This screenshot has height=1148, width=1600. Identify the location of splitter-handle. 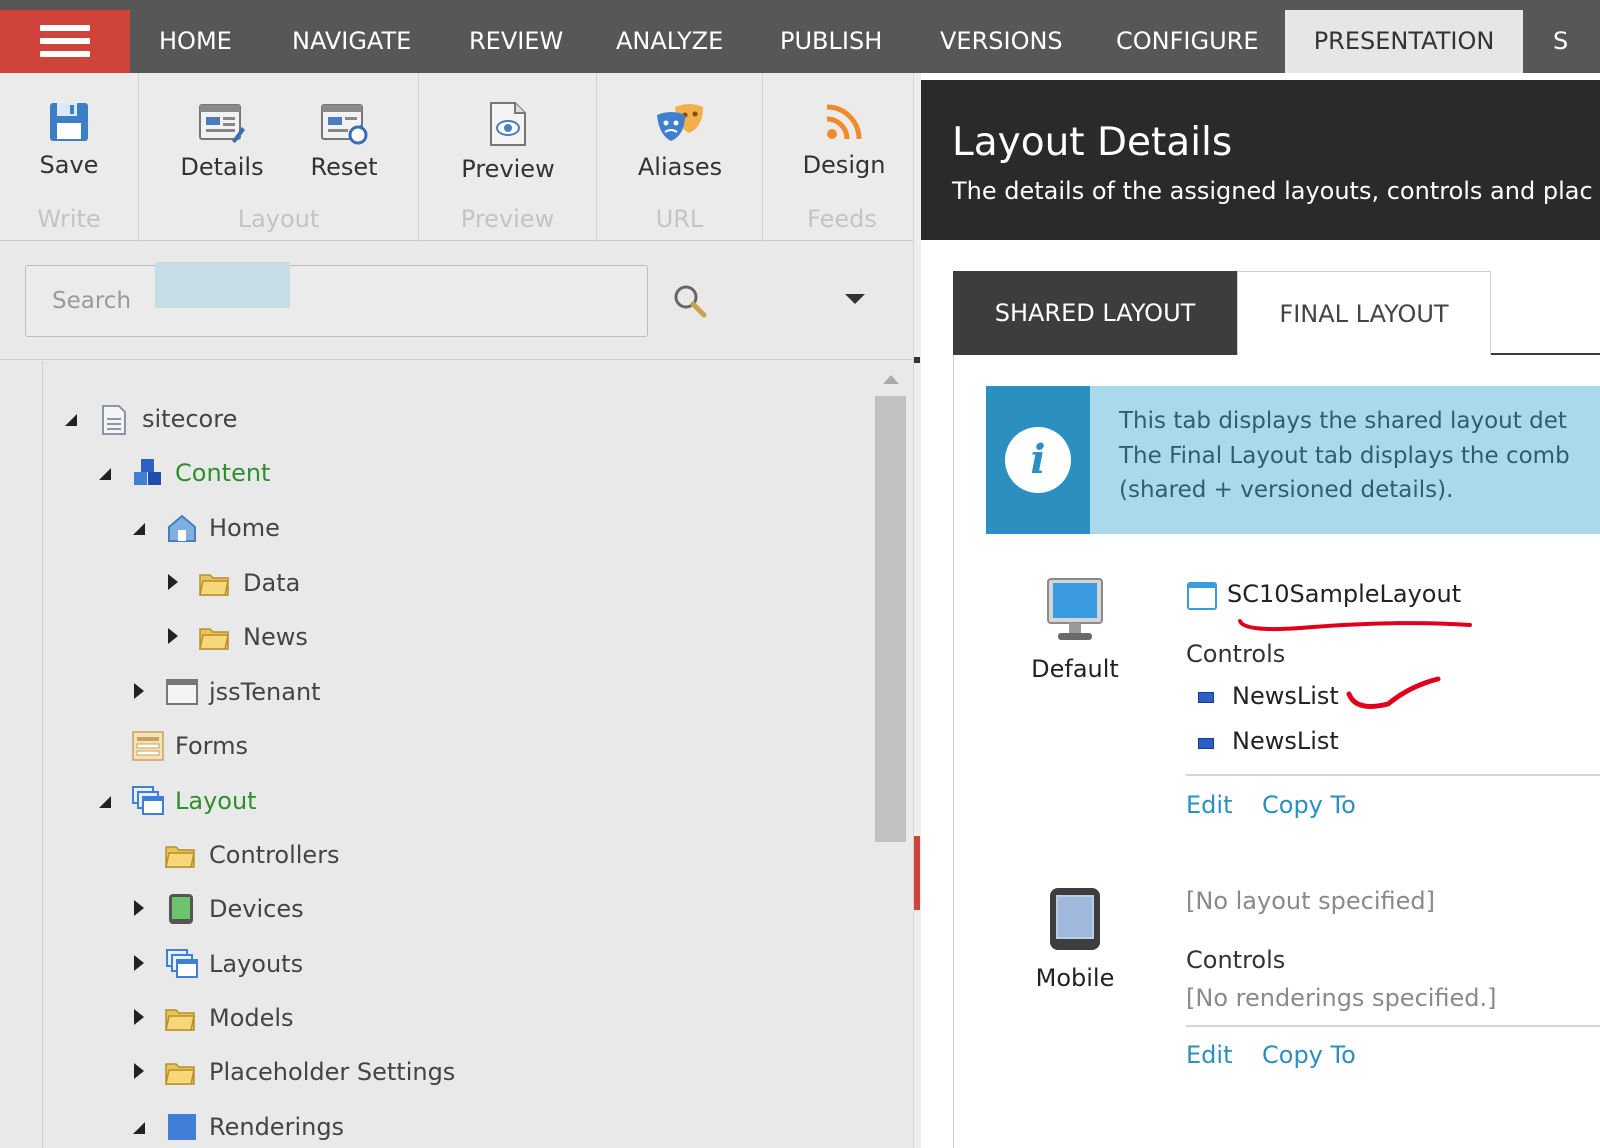
(917, 873).